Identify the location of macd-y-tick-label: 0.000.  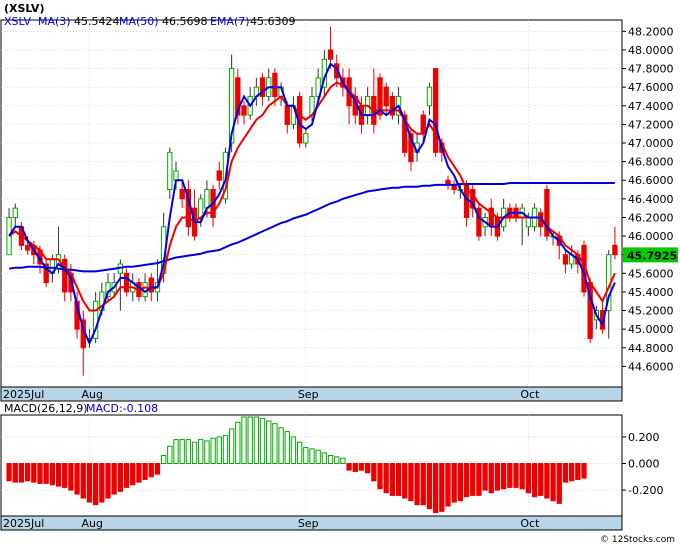
(644, 464).